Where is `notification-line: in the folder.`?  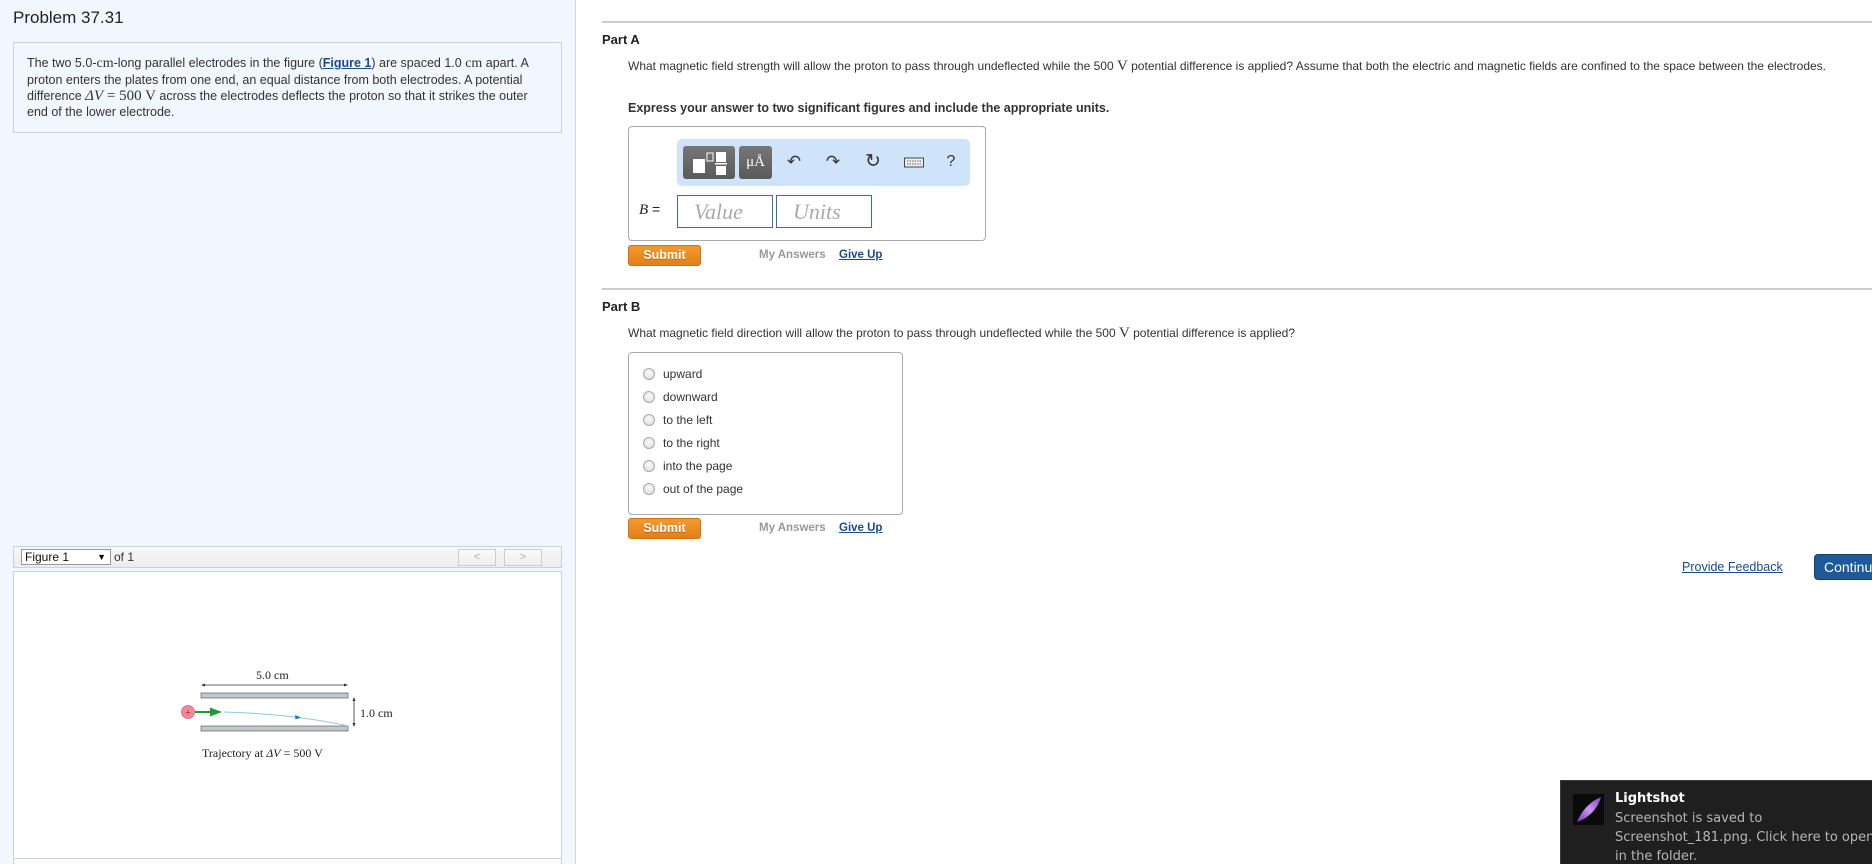
notification-line: in the folder. is located at coordinates (1656, 856).